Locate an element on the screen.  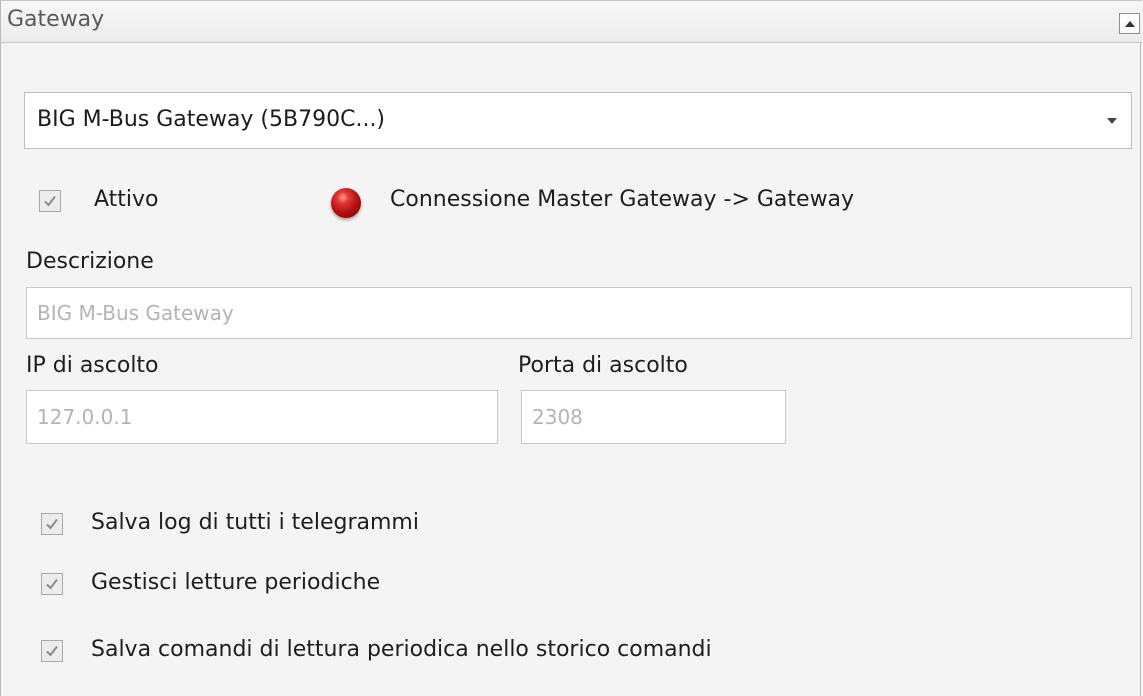
attivo-checkbox is located at coordinates (50, 201).